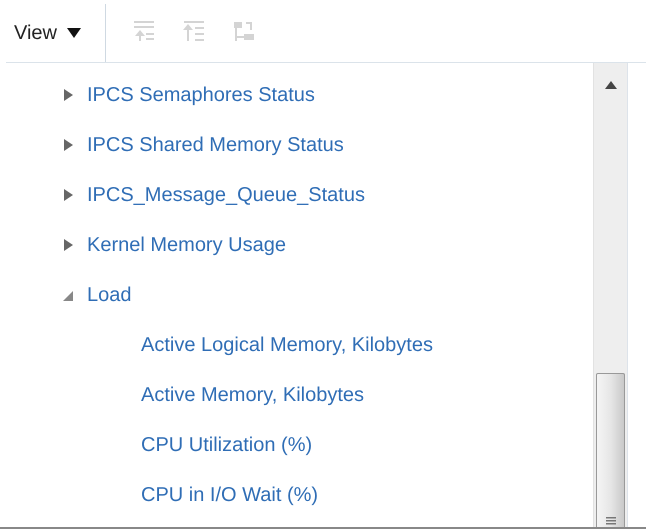  What do you see at coordinates (74, 33) in the screenshot?
I see `dropdown-caret-icon` at bounding box center [74, 33].